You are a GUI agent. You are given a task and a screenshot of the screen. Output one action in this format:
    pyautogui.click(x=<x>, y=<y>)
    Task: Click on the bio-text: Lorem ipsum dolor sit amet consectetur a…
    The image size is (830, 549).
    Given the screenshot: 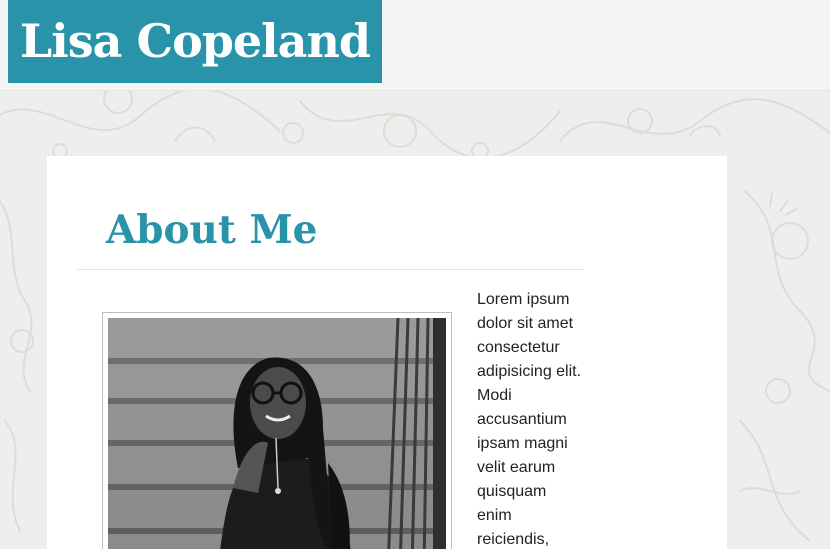 What is the action you would take?
    pyautogui.click(x=529, y=419)
    